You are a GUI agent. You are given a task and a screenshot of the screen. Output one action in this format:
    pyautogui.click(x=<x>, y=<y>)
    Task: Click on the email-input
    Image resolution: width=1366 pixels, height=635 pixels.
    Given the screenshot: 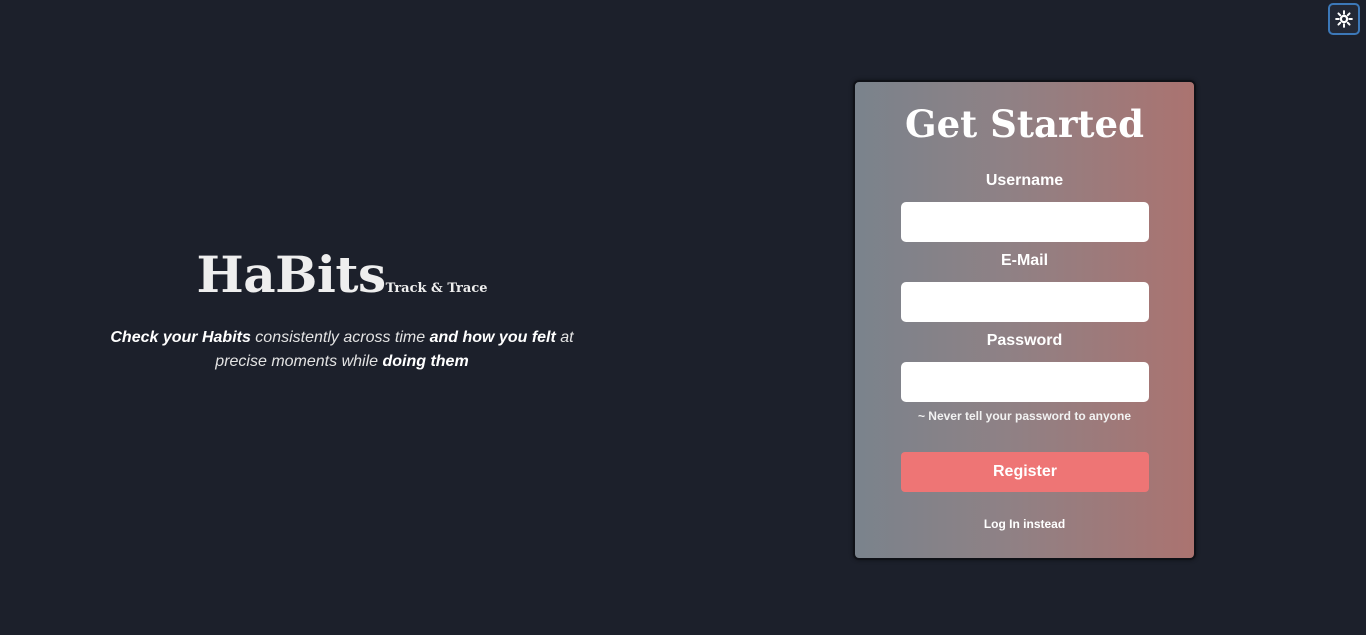 What is the action you would take?
    pyautogui.click(x=1025, y=302)
    